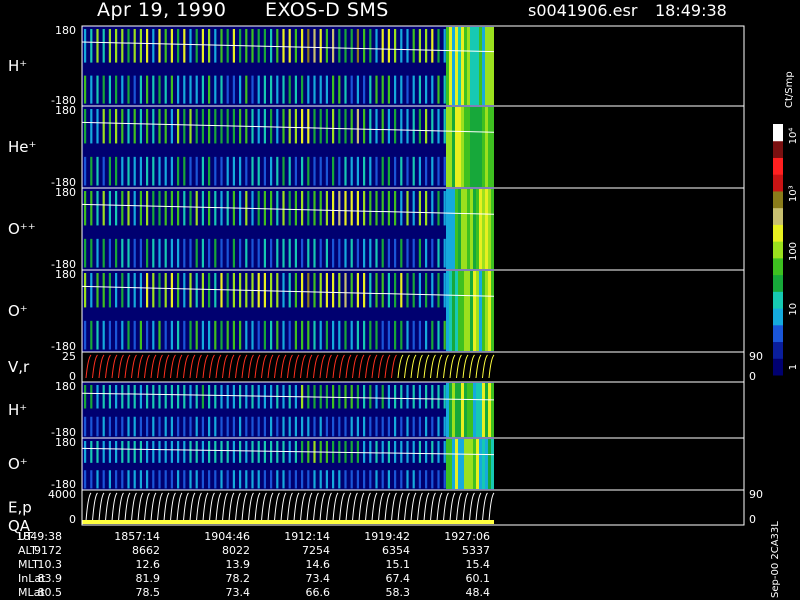  Describe the element at coordinates (18, 311) in the screenshot. I see `panel-label: O⁺` at that location.